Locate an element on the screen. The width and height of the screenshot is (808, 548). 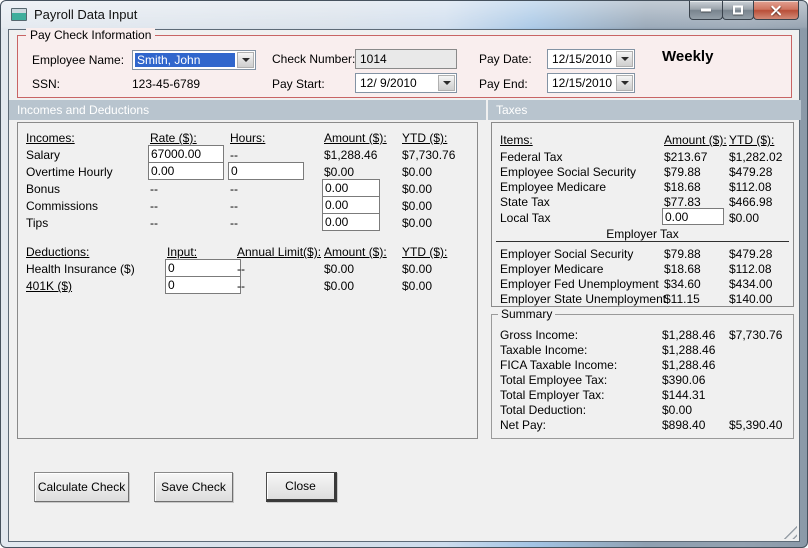
fica-taxable-income-label: FICA Taxable Income: is located at coordinates (559, 365).